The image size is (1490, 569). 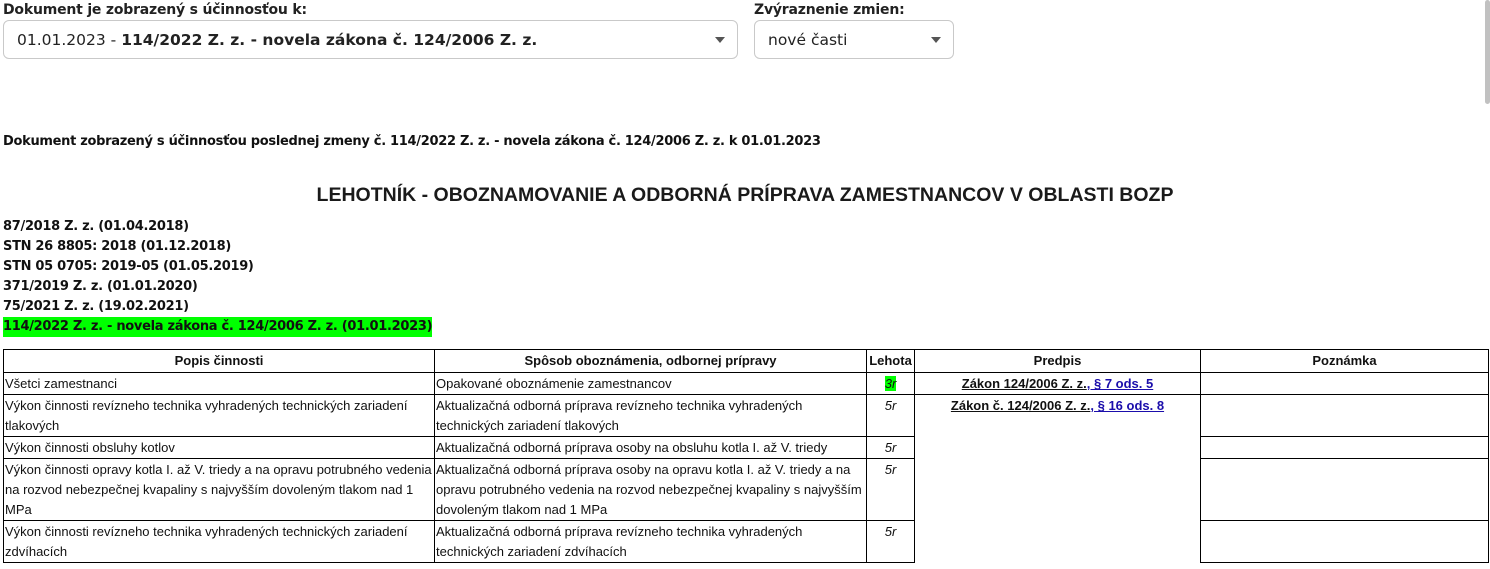 I want to click on lehota-value-highlighted: 3r, so click(x=890, y=383).